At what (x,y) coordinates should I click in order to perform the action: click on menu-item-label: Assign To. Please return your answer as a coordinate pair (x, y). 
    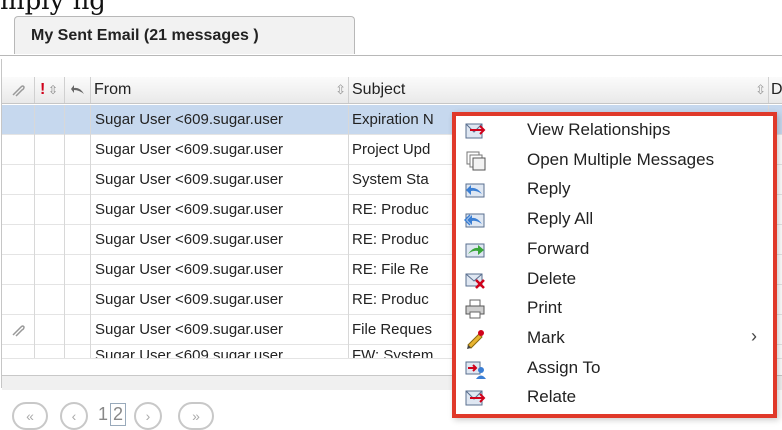
    Looking at the image, I should click on (564, 367).